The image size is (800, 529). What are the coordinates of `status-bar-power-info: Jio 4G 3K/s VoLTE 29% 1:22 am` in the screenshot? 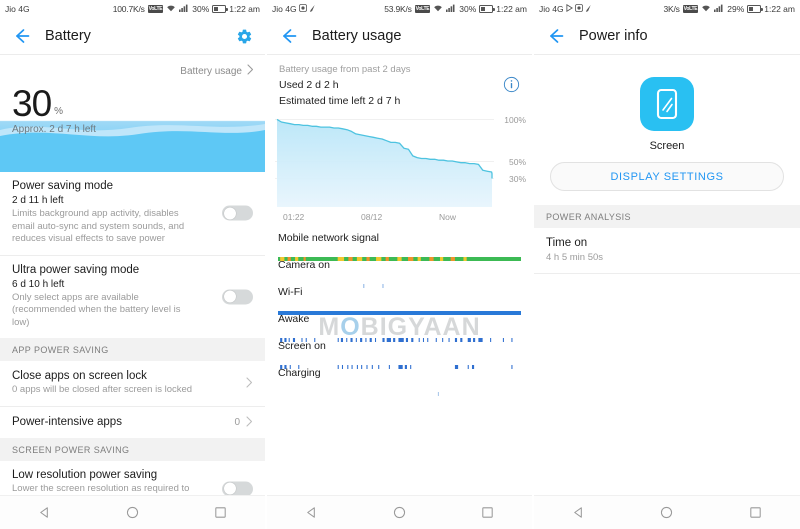 It's located at (667, 9).